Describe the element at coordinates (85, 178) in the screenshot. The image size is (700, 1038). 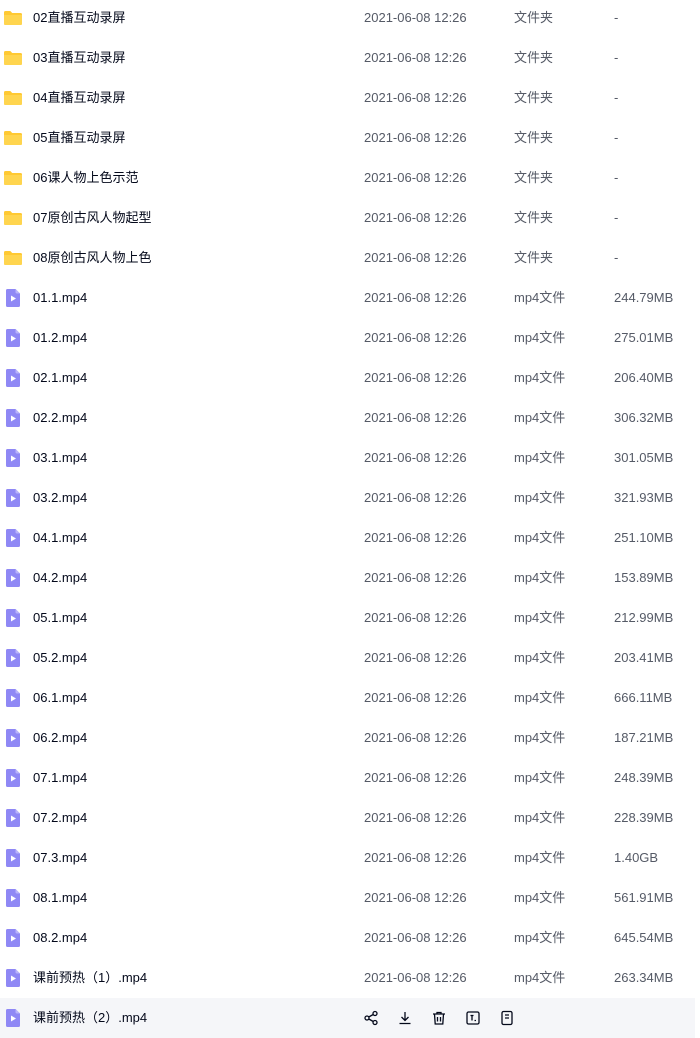
I see `file-name: 06课人物上色示范` at that location.